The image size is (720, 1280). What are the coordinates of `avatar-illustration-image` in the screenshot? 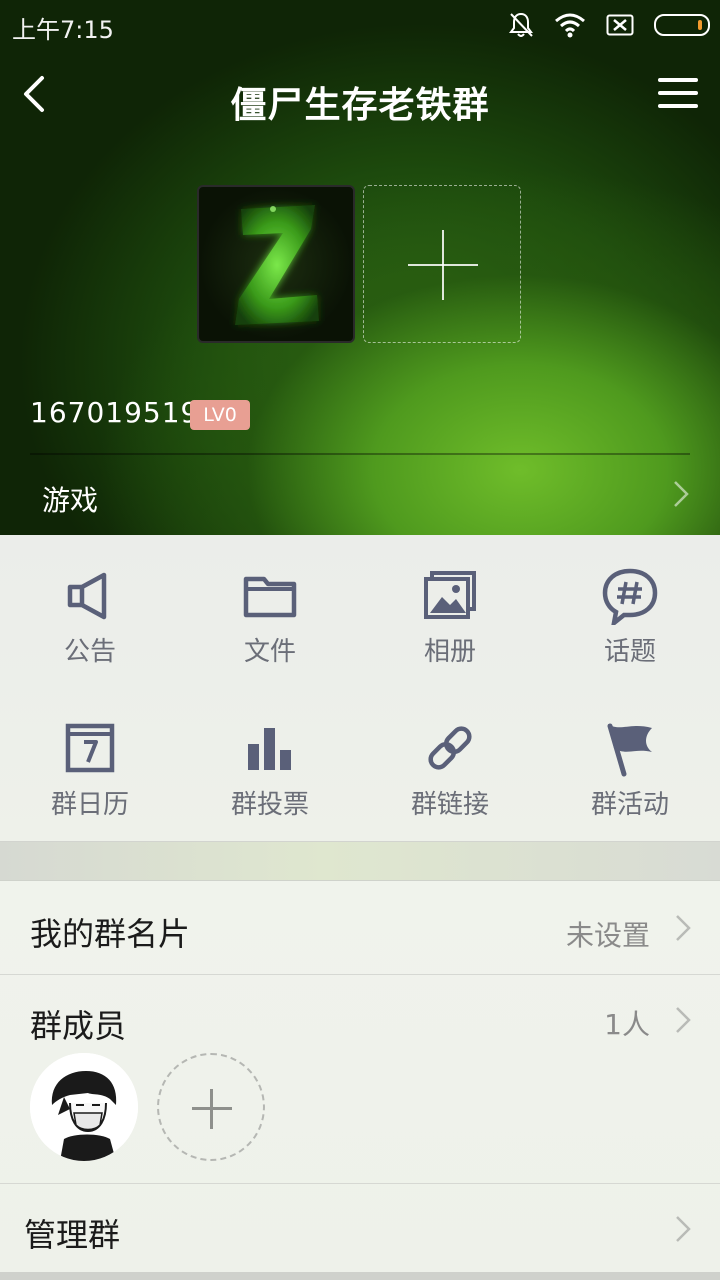 It's located at (84, 1107).